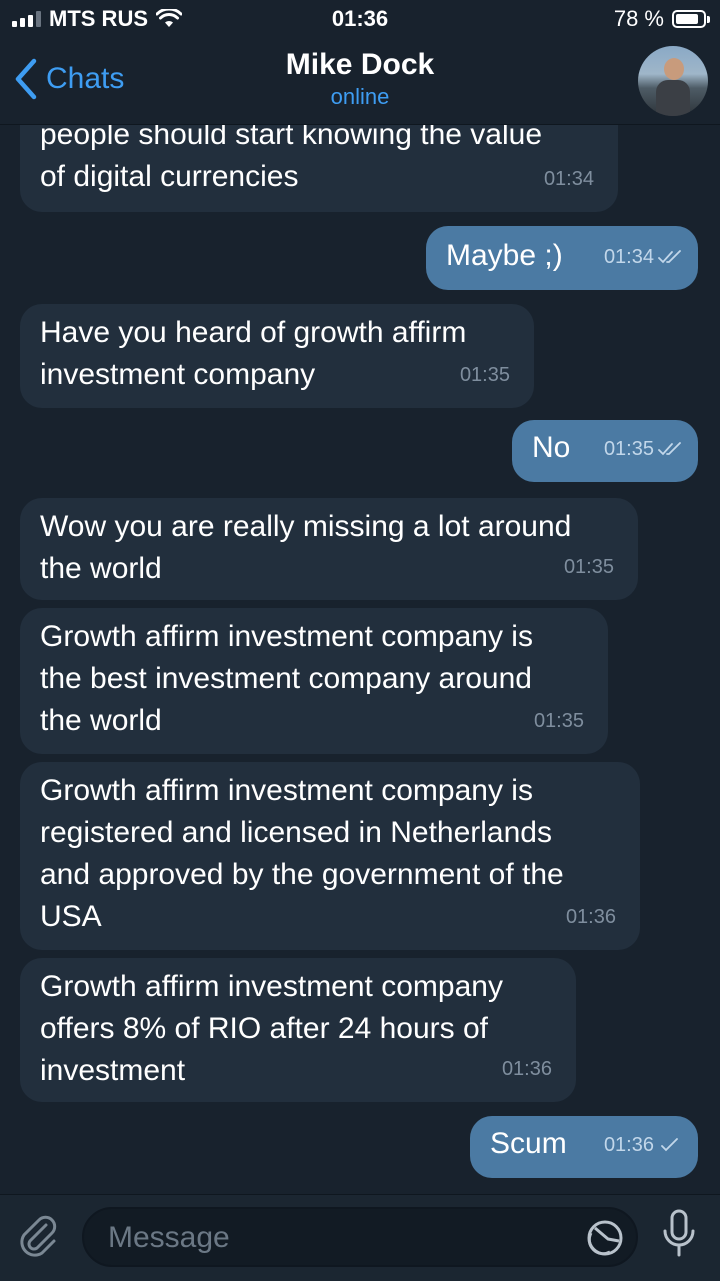 This screenshot has width=720, height=1281. I want to click on contact-info: Mike Dock online, so click(360, 79).